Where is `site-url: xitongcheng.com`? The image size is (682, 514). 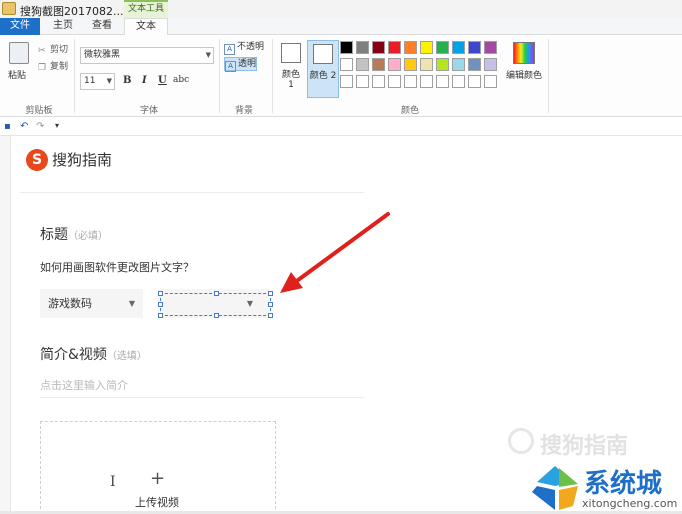 site-url: xitongcheng.com is located at coordinates (630, 503).